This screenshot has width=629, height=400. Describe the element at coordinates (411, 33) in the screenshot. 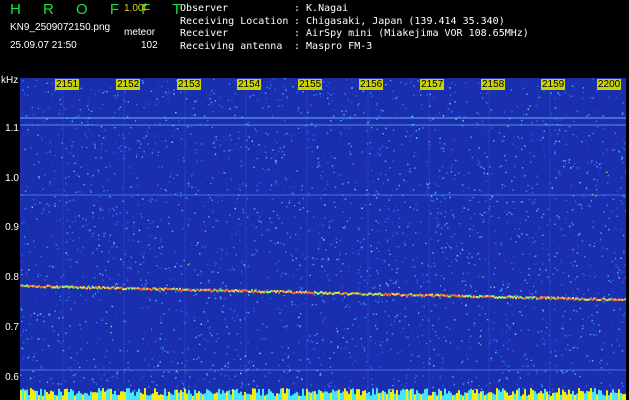

I see `info-value: : AirSpy mini (Miakejima VOR 108.65MHz)` at that location.